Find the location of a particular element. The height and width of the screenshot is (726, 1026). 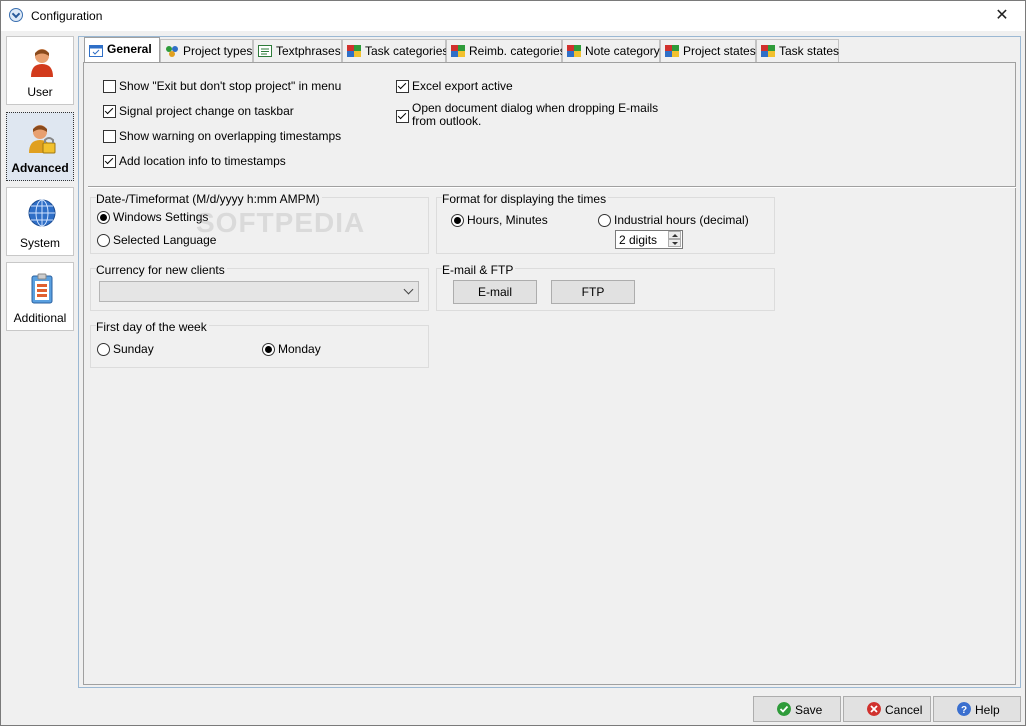

spin-up-icon is located at coordinates (674, 235).